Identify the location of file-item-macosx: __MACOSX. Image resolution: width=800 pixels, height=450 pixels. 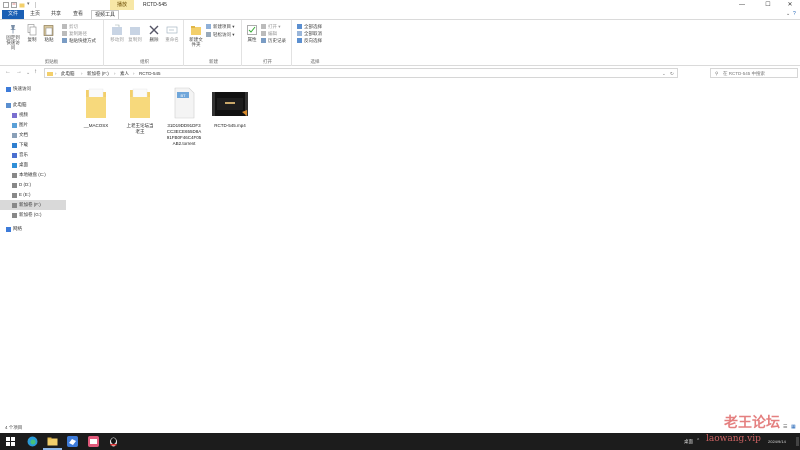
(96, 107).